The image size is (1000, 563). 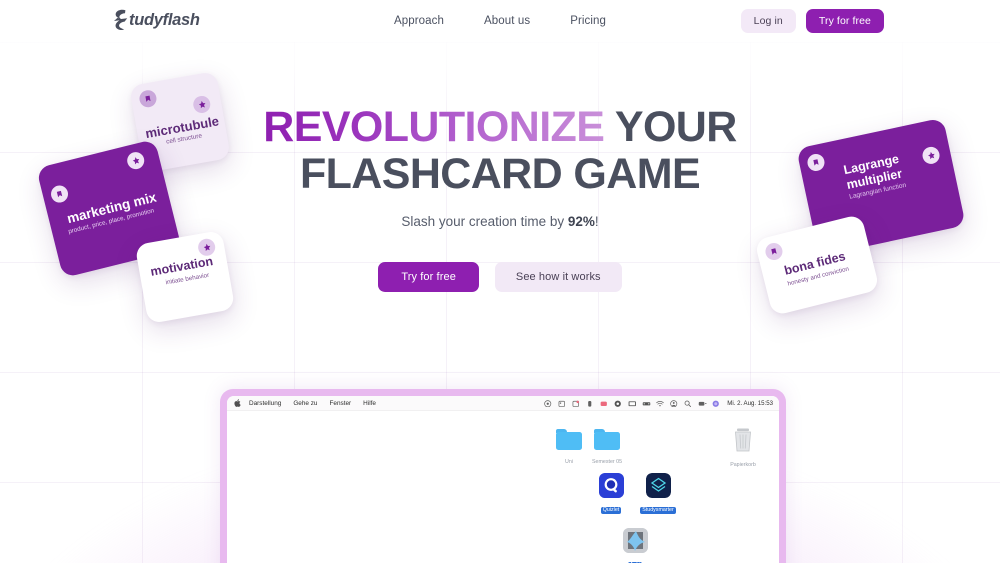 I want to click on search-icon, so click(x=688, y=404).